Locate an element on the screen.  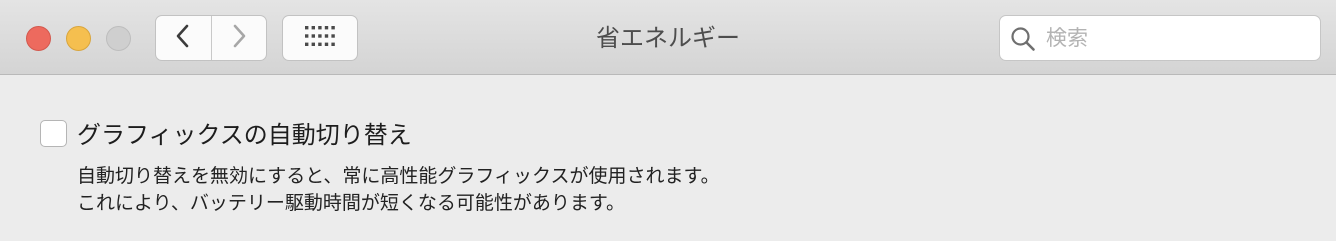
auto-graphics-switching-description-line1: 自動切り替えを無効にすると、常に高性能グラフィックスが使用されます。 is located at coordinates (398, 176).